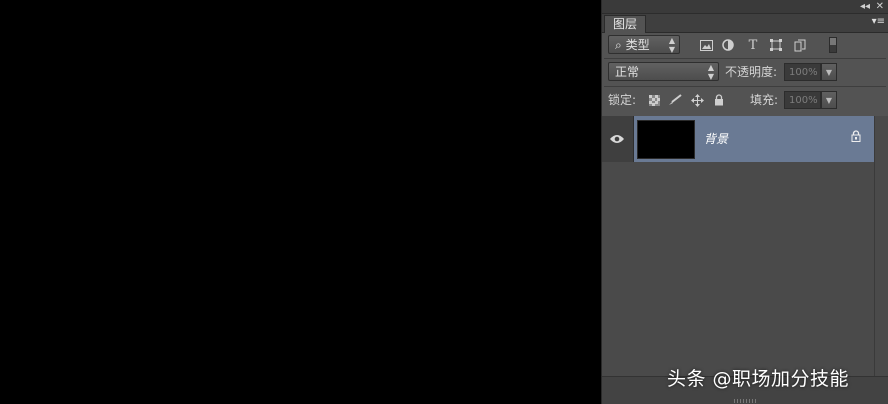 The width and height of the screenshot is (888, 404). Describe the element at coordinates (764, 100) in the screenshot. I see `fill-label: 填充:` at that location.